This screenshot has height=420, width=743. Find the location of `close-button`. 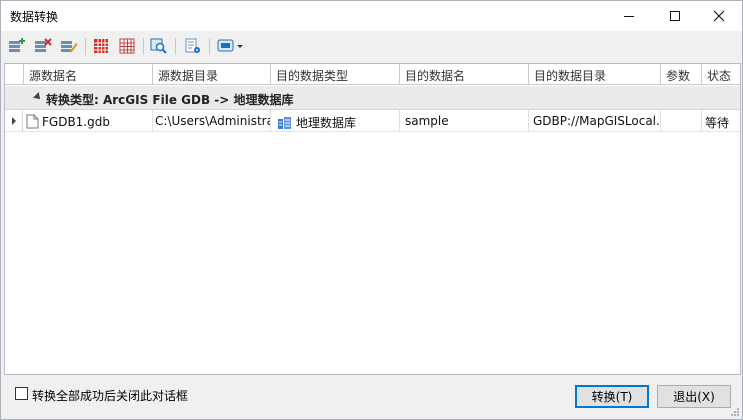

close-button is located at coordinates (719, 16).